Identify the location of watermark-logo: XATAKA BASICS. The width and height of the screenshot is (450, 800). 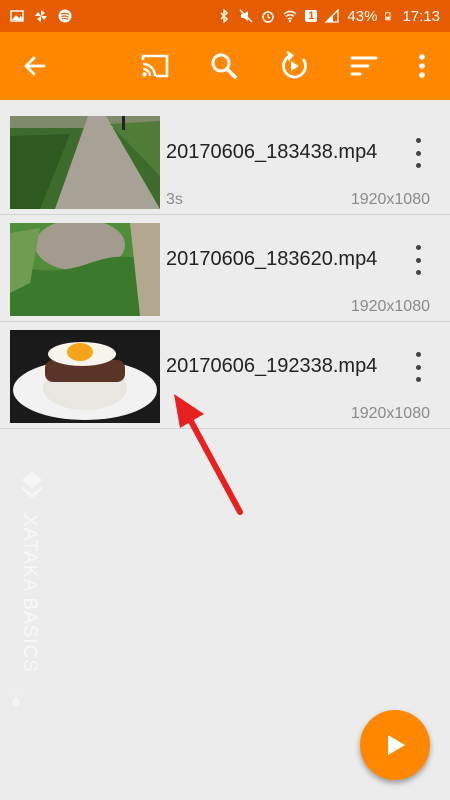
(27, 589).